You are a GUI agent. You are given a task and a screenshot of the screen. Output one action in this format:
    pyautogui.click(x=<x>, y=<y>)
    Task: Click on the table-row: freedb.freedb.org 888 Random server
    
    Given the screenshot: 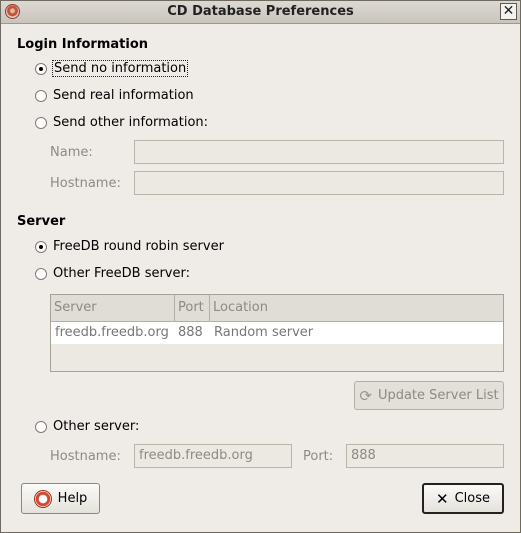 What is the action you would take?
    pyautogui.click(x=277, y=333)
    